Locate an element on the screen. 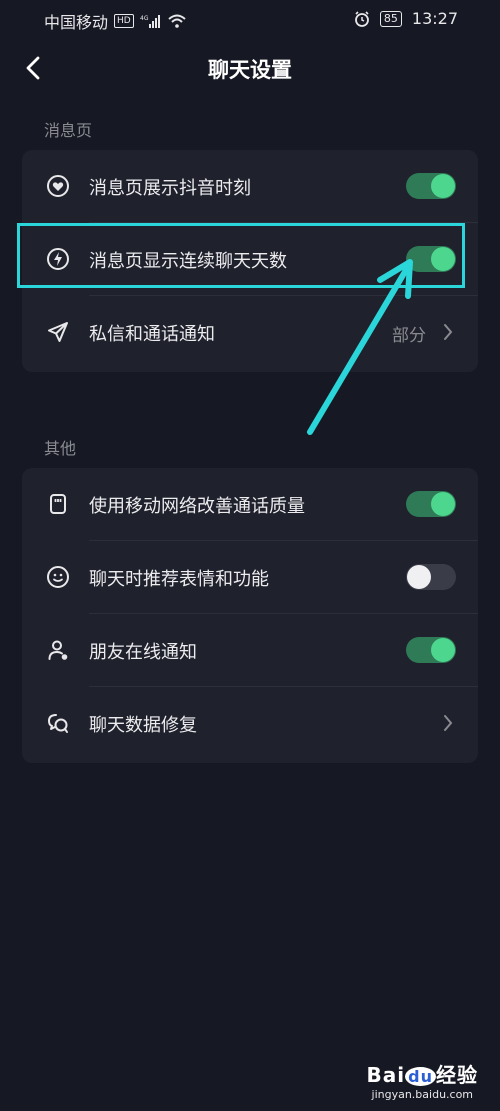  baidu-watermark: Bai du 经验 jingyan.baidu.com is located at coordinates (422, 1080).